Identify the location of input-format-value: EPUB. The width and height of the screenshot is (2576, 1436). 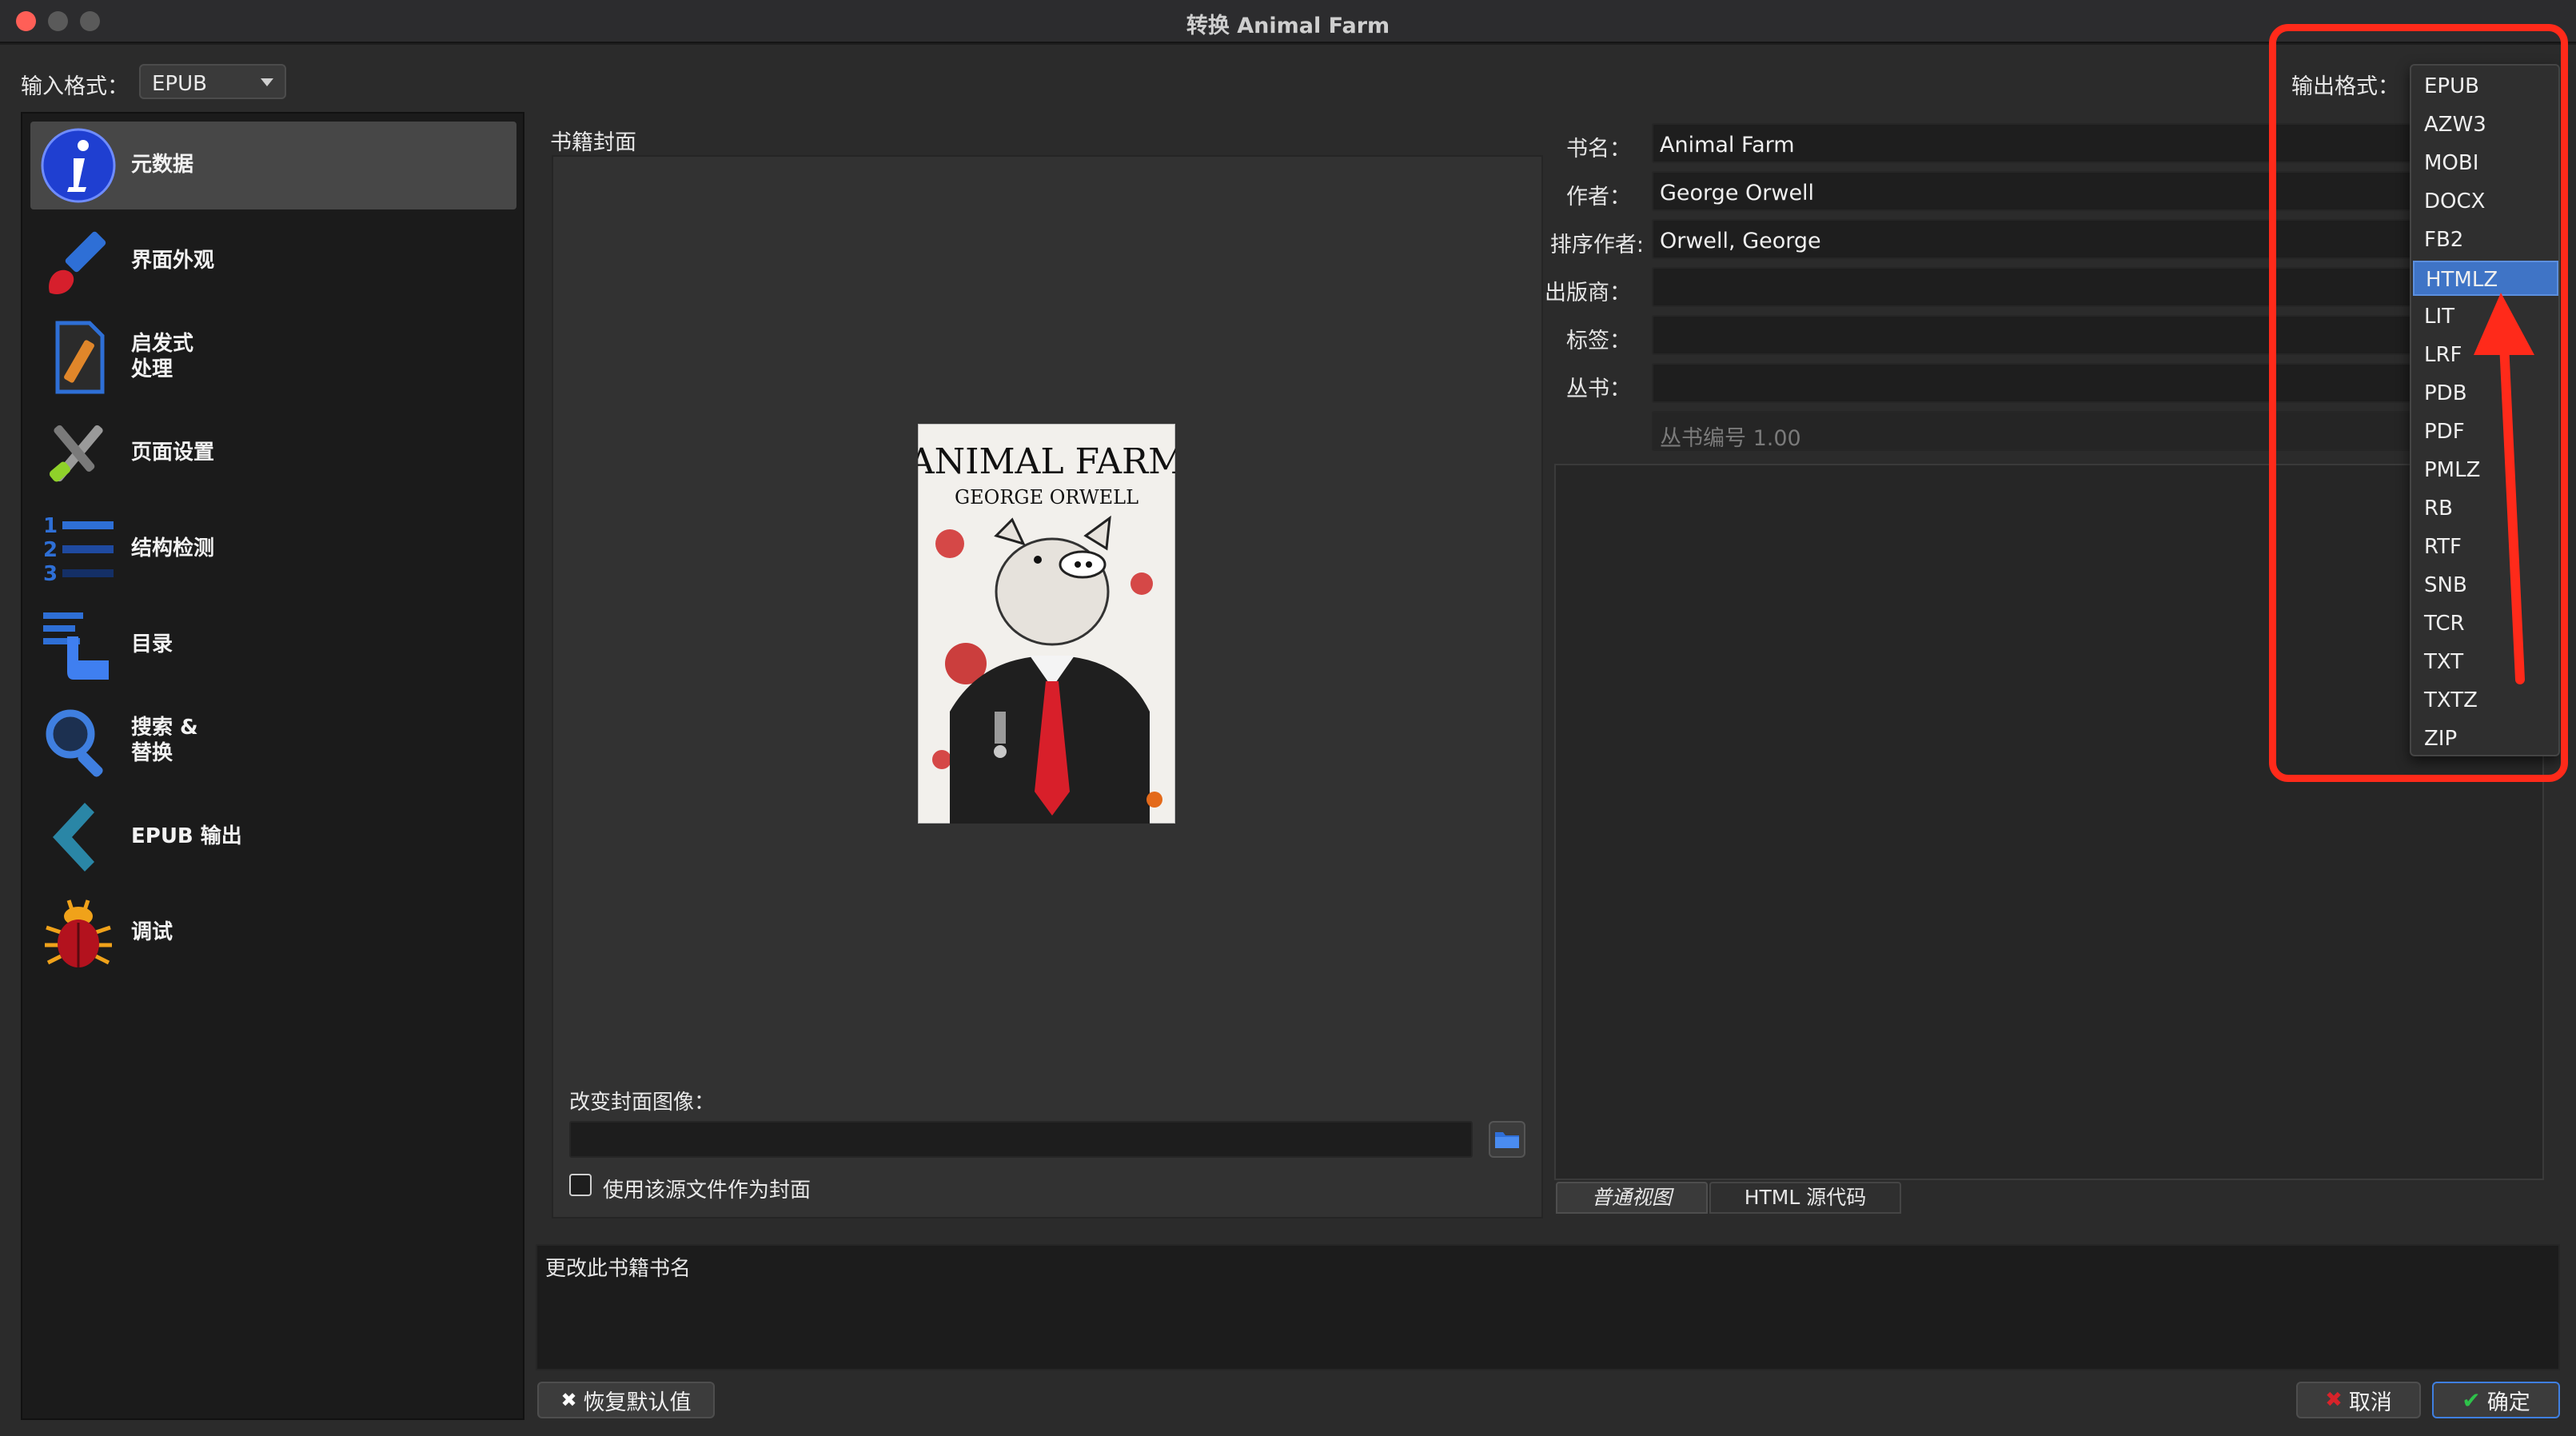
(179, 84).